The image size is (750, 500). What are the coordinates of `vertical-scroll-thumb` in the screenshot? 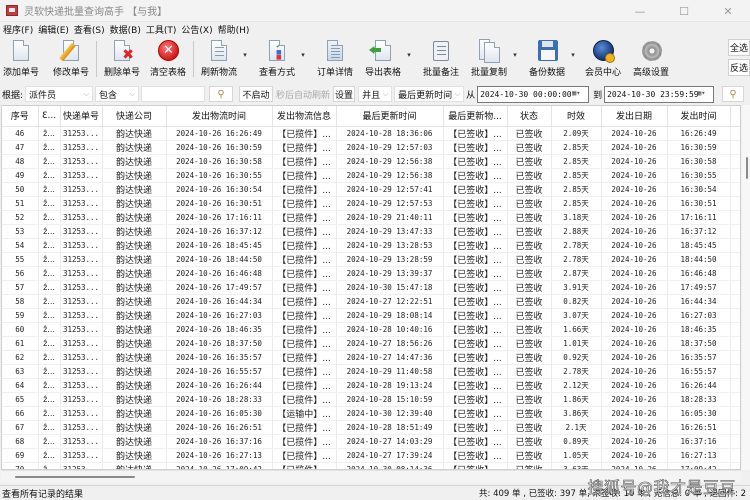 It's located at (747, 168).